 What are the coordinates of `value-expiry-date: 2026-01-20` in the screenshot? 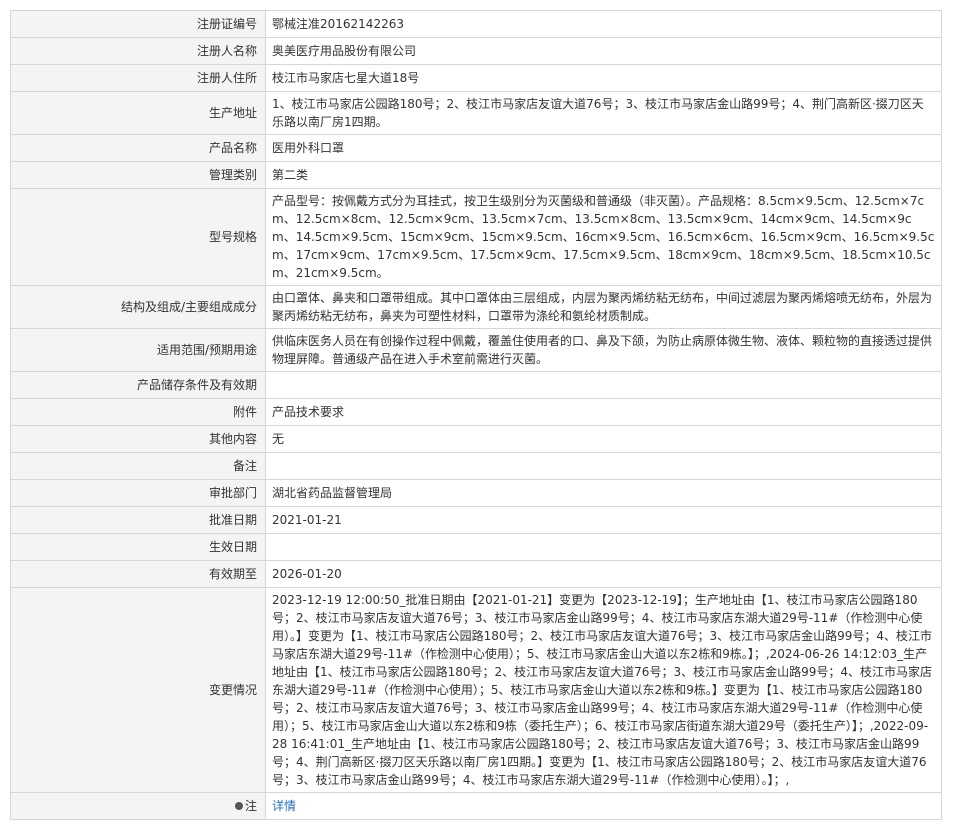 It's located at (603, 574).